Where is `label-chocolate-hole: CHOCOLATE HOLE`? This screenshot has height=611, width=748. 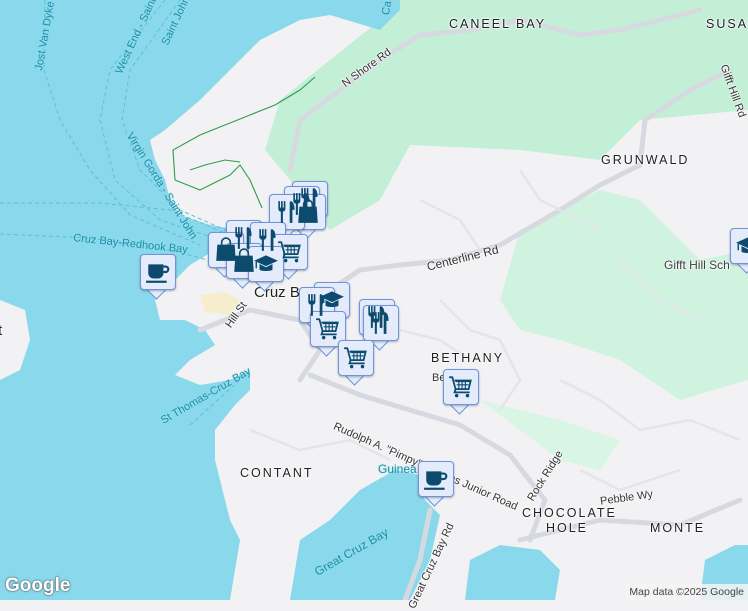
label-chocolate-hole: CHOCOLATE HOLE is located at coordinates (569, 520).